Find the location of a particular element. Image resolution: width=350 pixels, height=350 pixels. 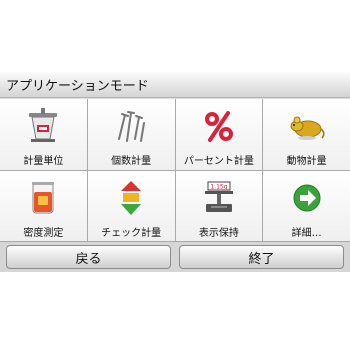

tile-label: 表示保持 is located at coordinates (218, 233).